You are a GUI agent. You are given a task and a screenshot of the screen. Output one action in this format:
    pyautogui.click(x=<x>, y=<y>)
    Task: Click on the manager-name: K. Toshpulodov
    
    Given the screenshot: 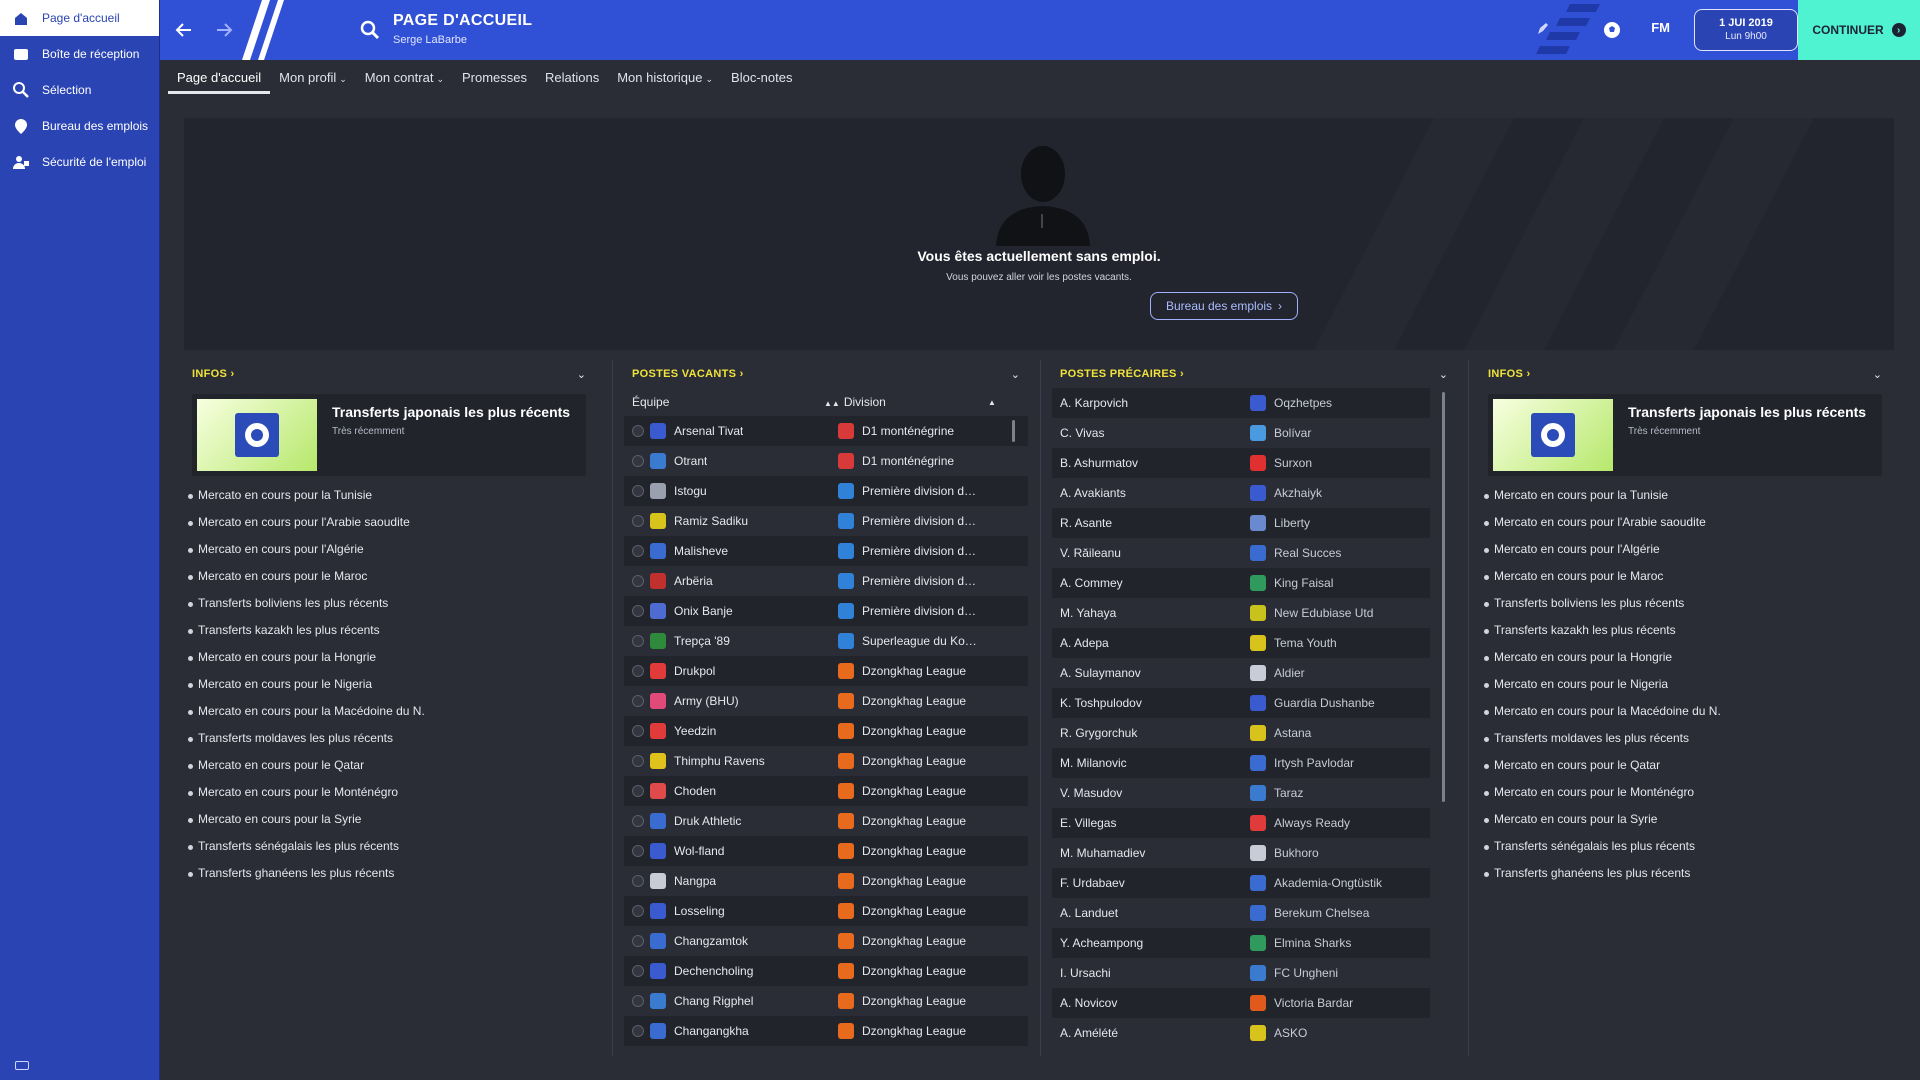 What is the action you would take?
    pyautogui.click(x=1155, y=703)
    